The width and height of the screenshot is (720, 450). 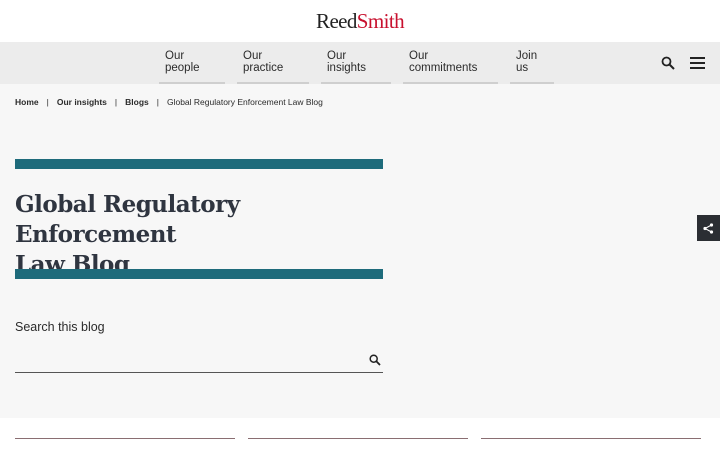 What do you see at coordinates (450, 63) in the screenshot?
I see `nav-item-our-commitments: Our commitments` at bounding box center [450, 63].